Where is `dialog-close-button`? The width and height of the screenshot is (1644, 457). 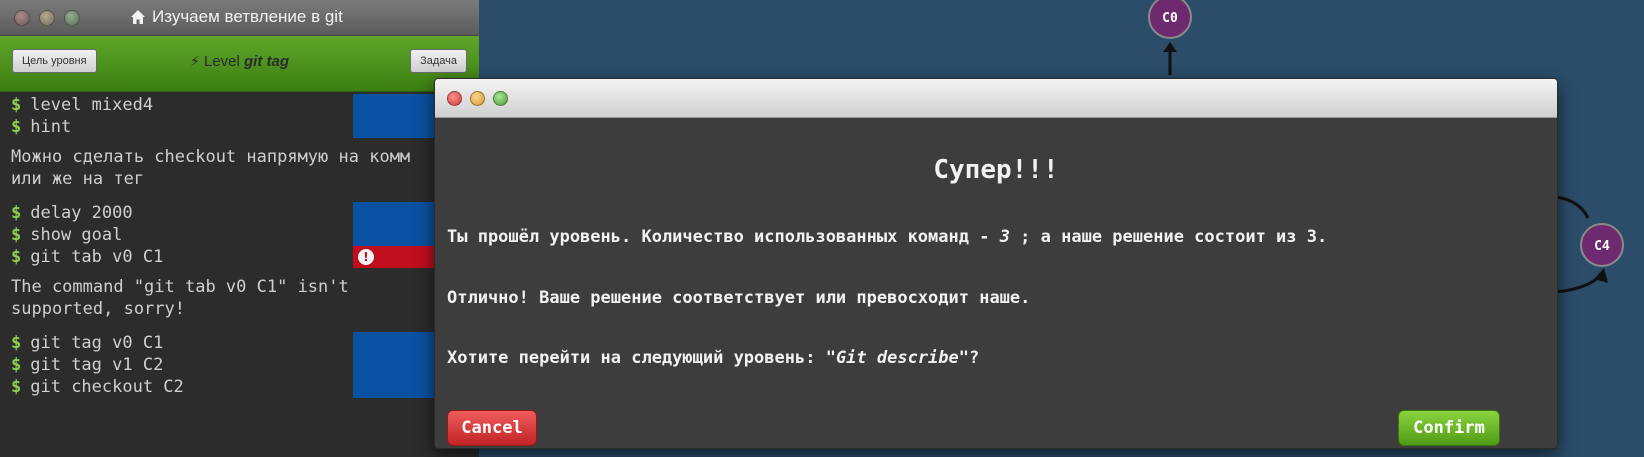
dialog-close-button is located at coordinates (454, 98).